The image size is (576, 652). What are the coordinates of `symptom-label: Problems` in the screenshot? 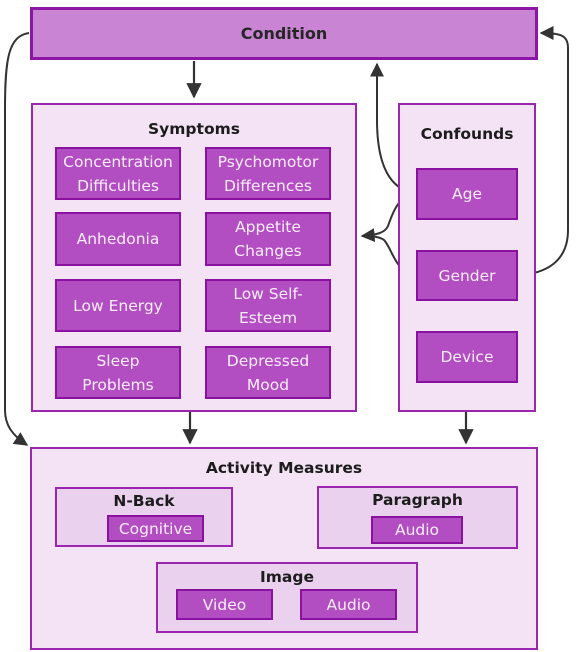 It's located at (118, 384).